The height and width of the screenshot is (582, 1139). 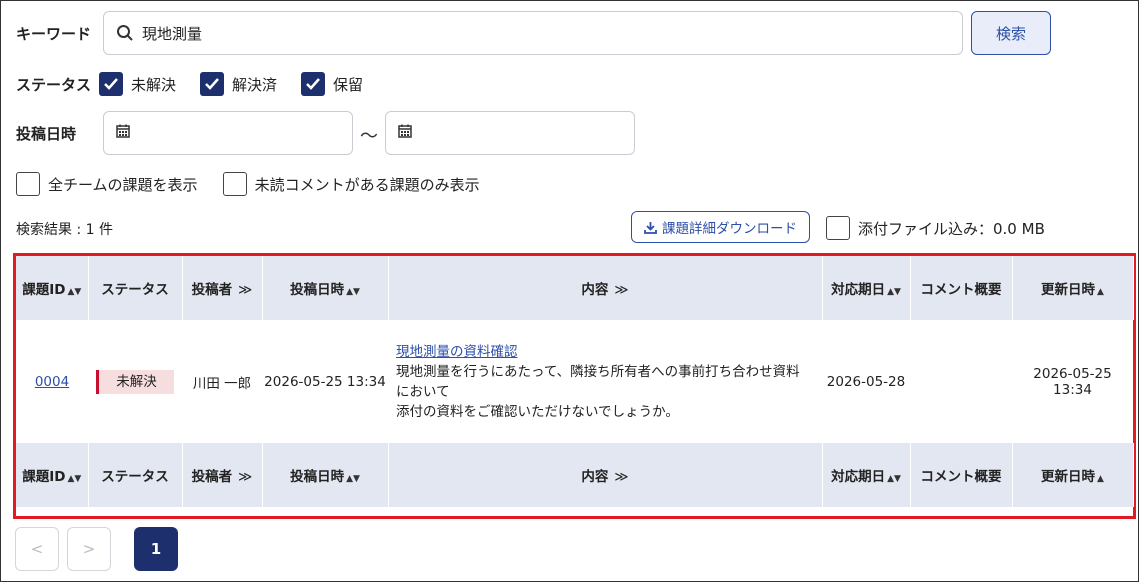 What do you see at coordinates (598, 371) in the screenshot?
I see `issue-body-line: 現地測量を行うにあたって、隣接ち所有者への事前打ち合わせ資料` at bounding box center [598, 371].